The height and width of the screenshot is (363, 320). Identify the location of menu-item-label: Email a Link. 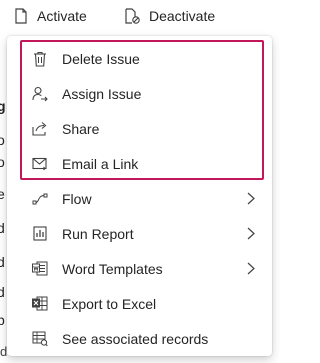
(100, 163).